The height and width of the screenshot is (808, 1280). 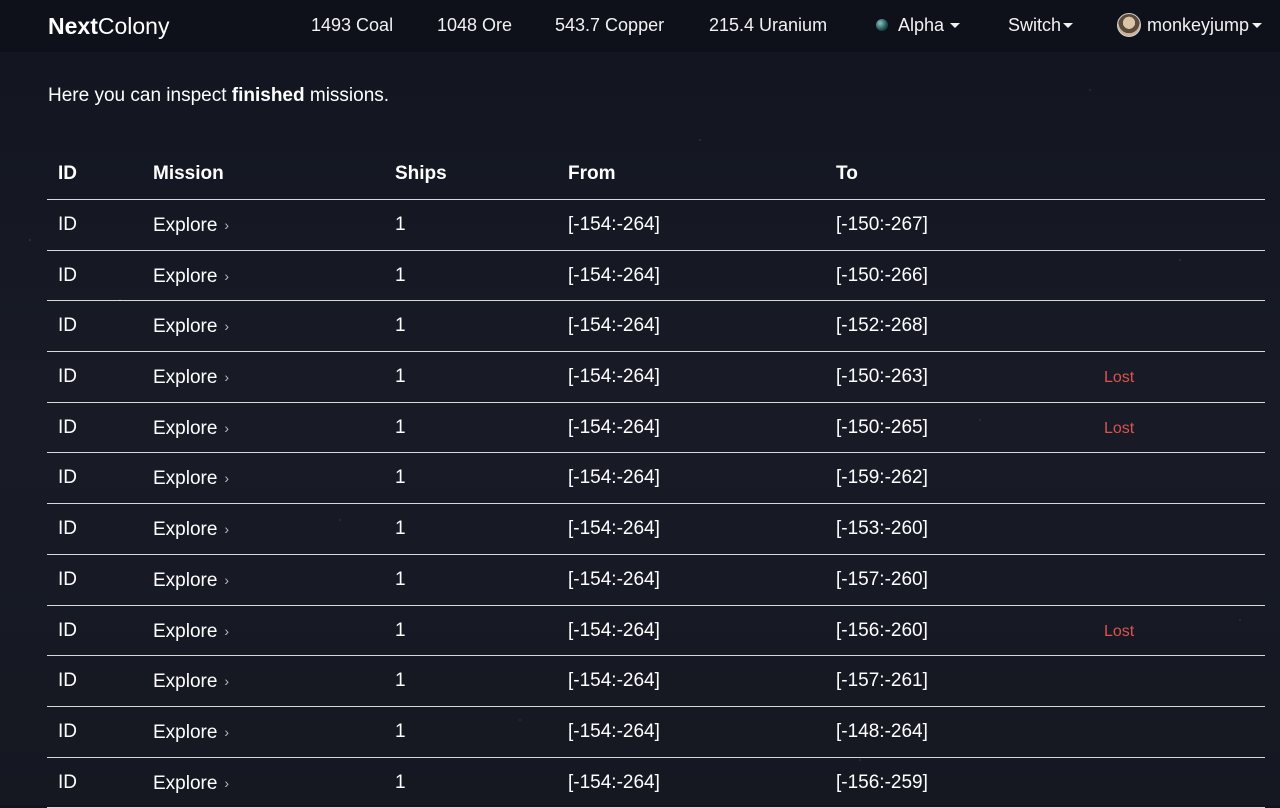 I want to click on cell-to: [-150:-267], so click(x=882, y=224).